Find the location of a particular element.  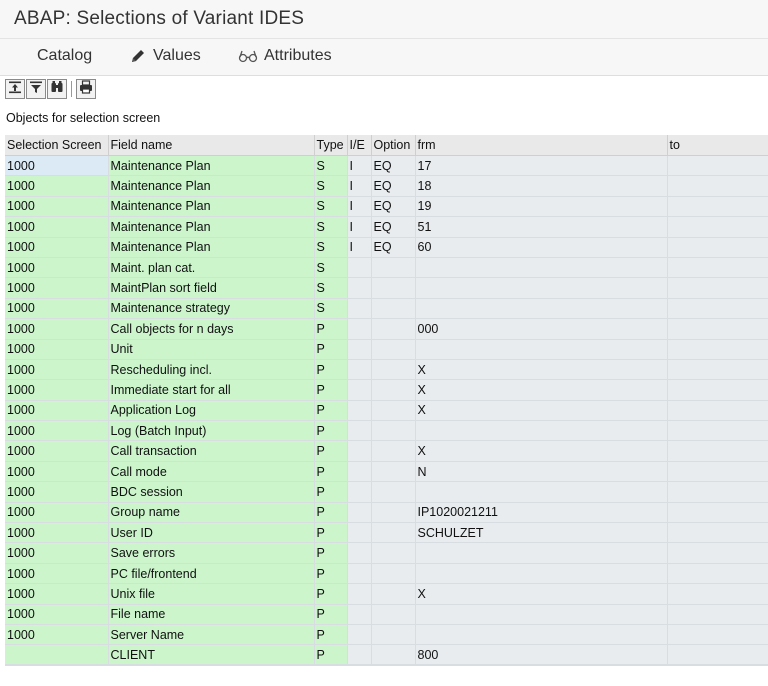

table-row: 1000 Immediate start for all P X is located at coordinates (386, 390).